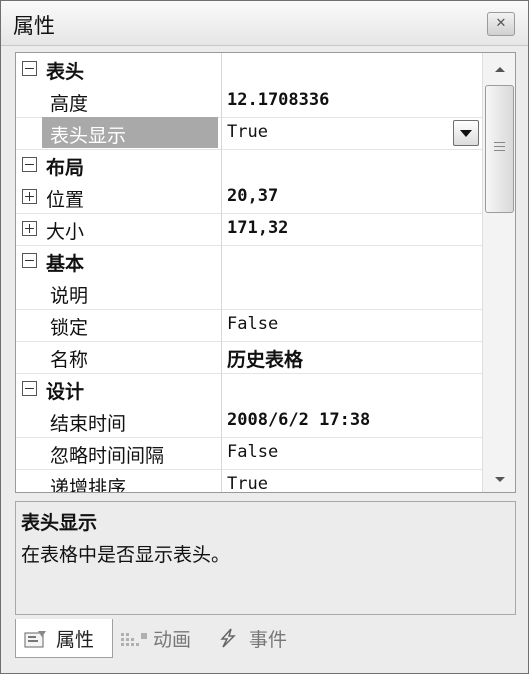 This screenshot has height=674, width=529. I want to click on category-label: 表头, so click(65, 72).